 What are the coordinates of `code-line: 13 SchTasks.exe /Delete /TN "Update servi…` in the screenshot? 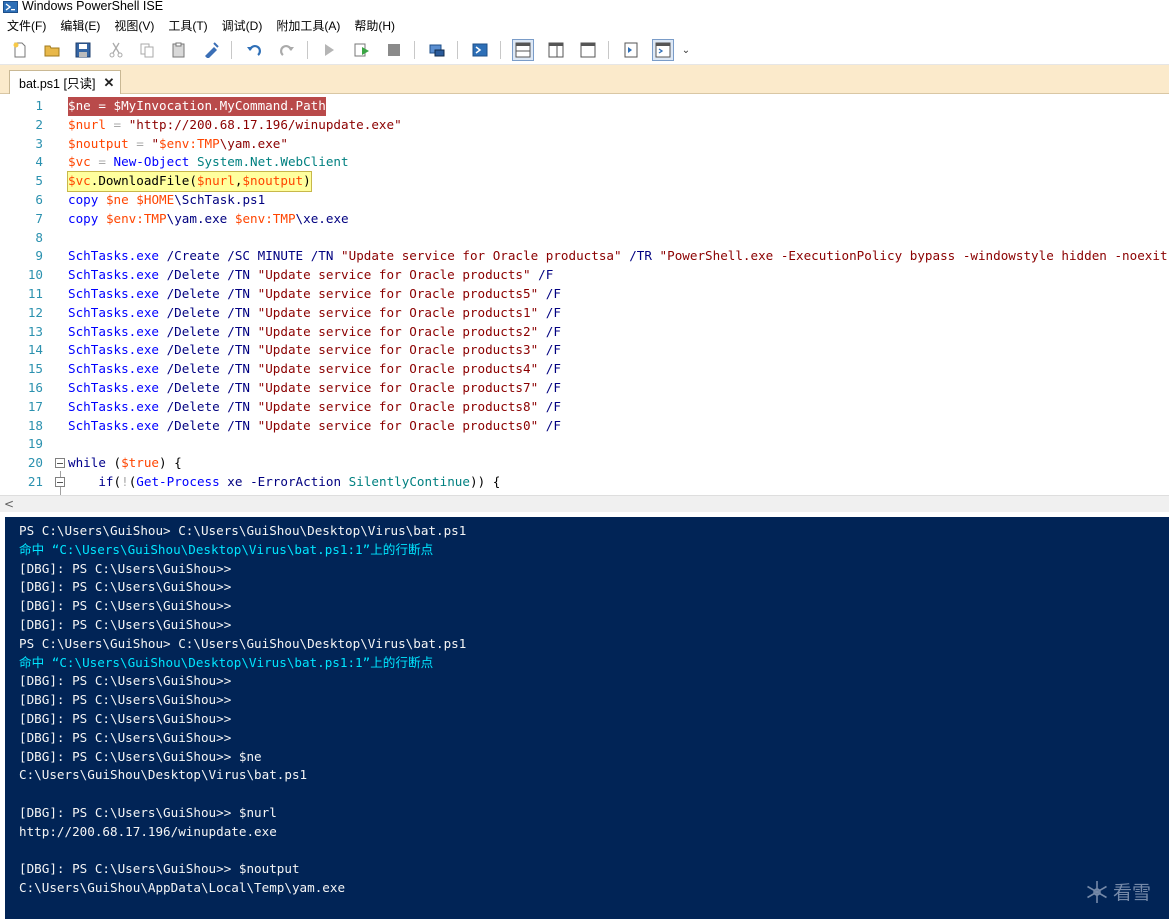 It's located at (584, 332).